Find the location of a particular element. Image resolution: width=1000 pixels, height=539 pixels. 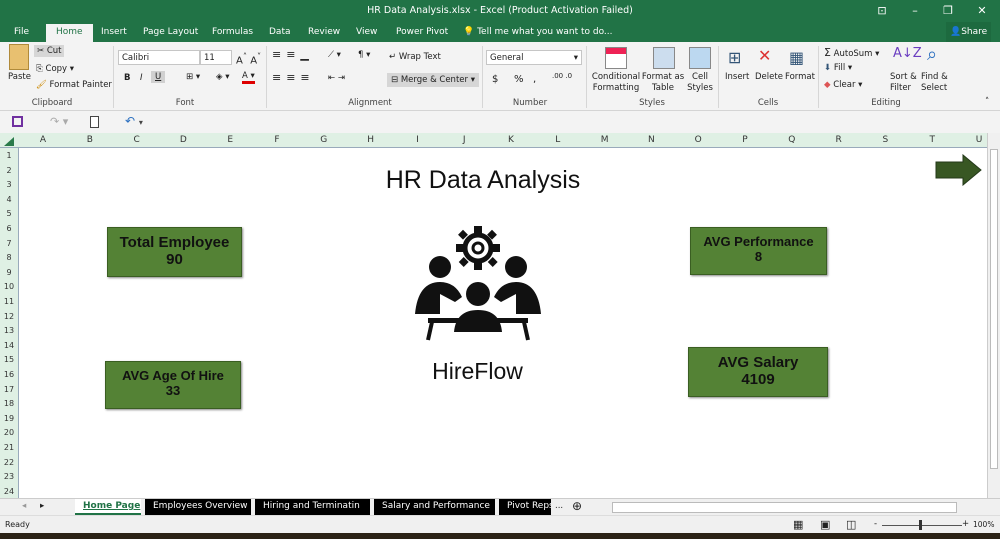

font-color-icon: A ▾ is located at coordinates (248, 77).